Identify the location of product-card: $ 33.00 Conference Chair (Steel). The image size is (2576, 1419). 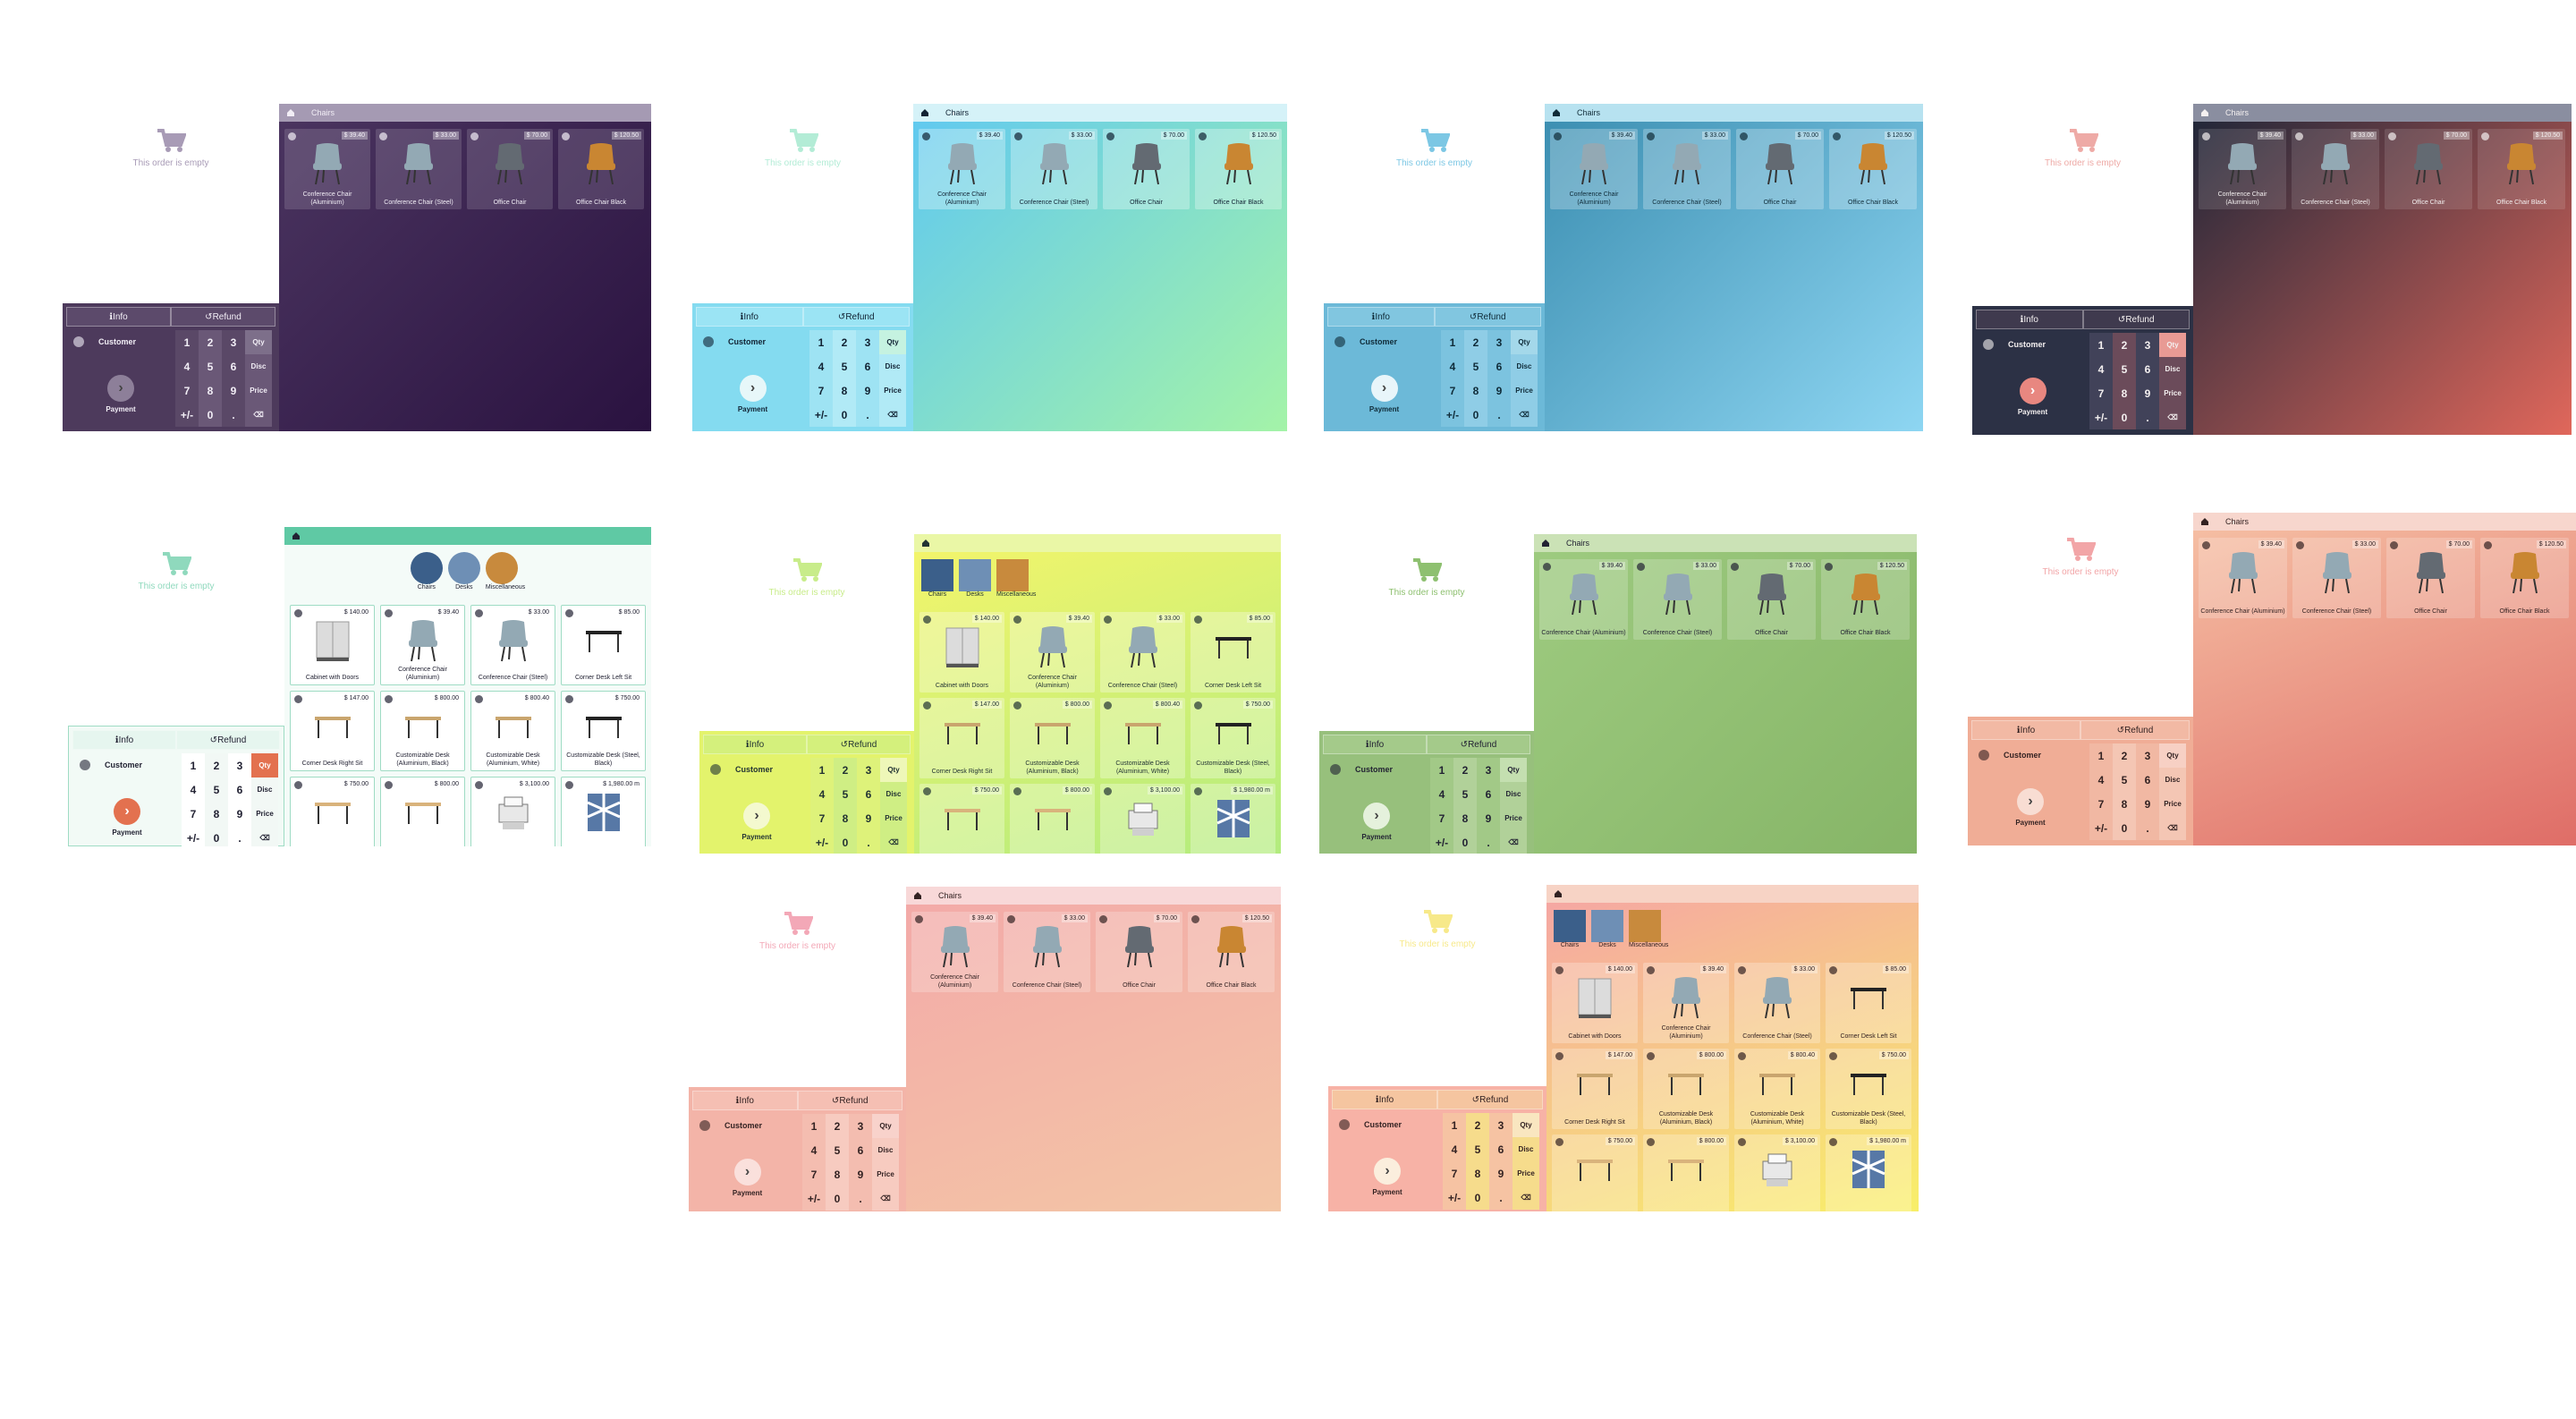
(2335, 169).